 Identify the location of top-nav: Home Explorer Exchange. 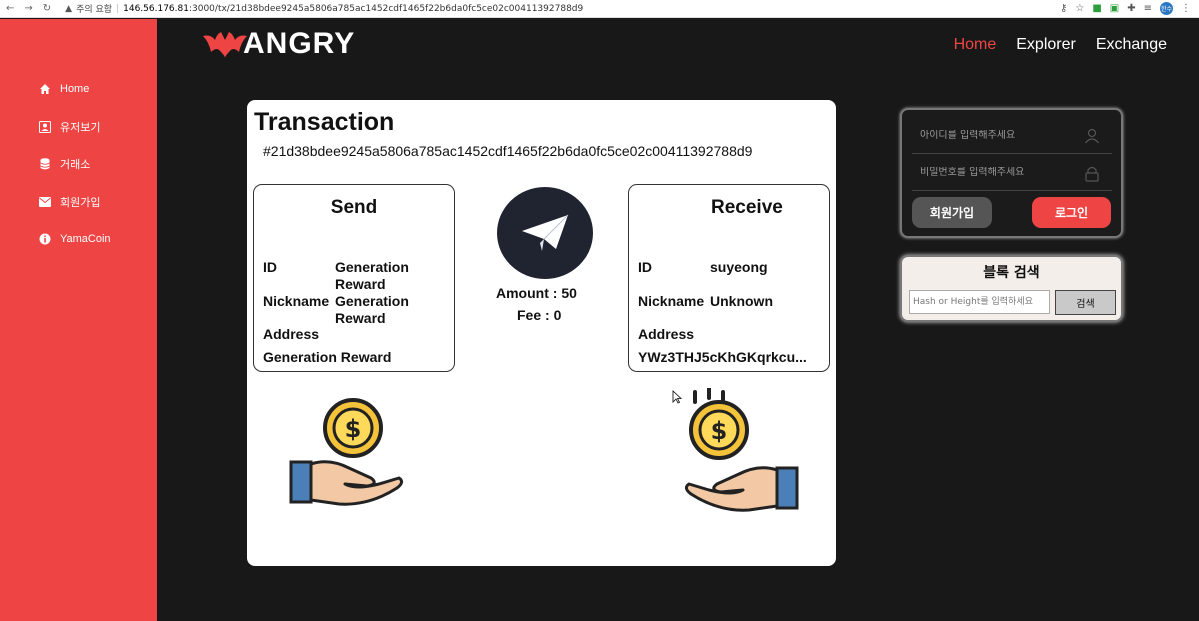
(1060, 45).